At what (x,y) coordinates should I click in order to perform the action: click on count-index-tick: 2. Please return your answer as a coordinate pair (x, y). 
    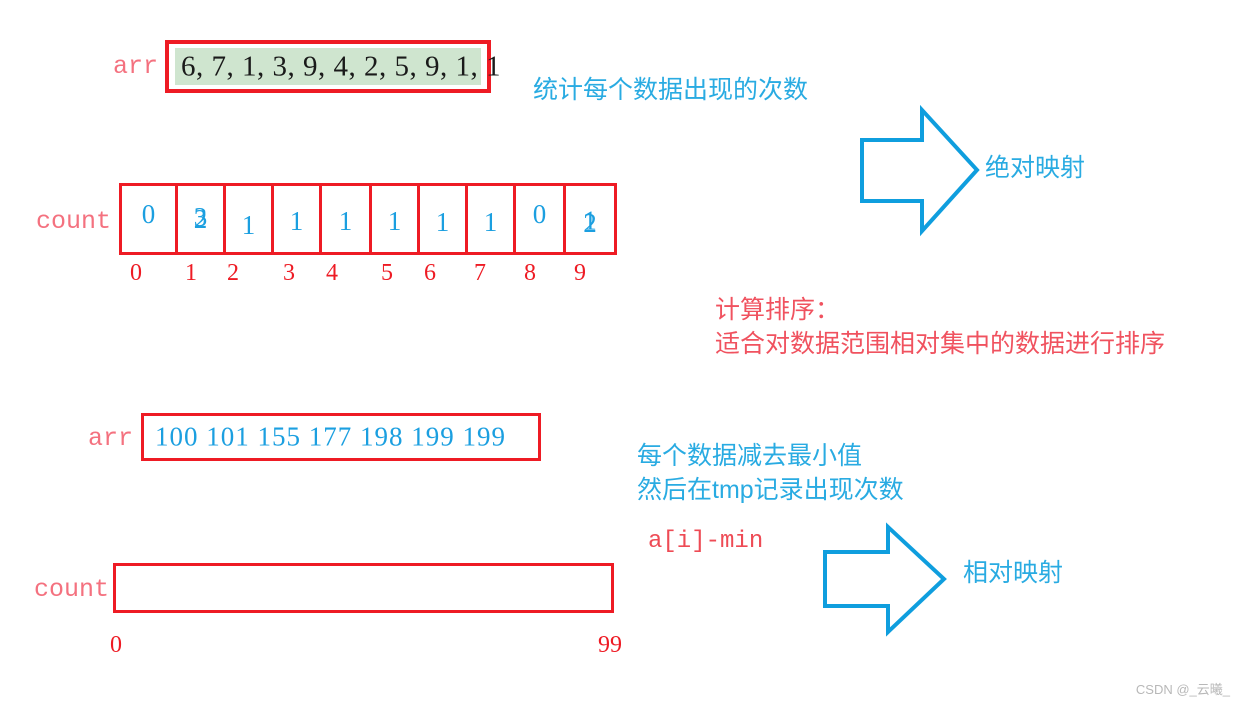
    Looking at the image, I should click on (233, 273).